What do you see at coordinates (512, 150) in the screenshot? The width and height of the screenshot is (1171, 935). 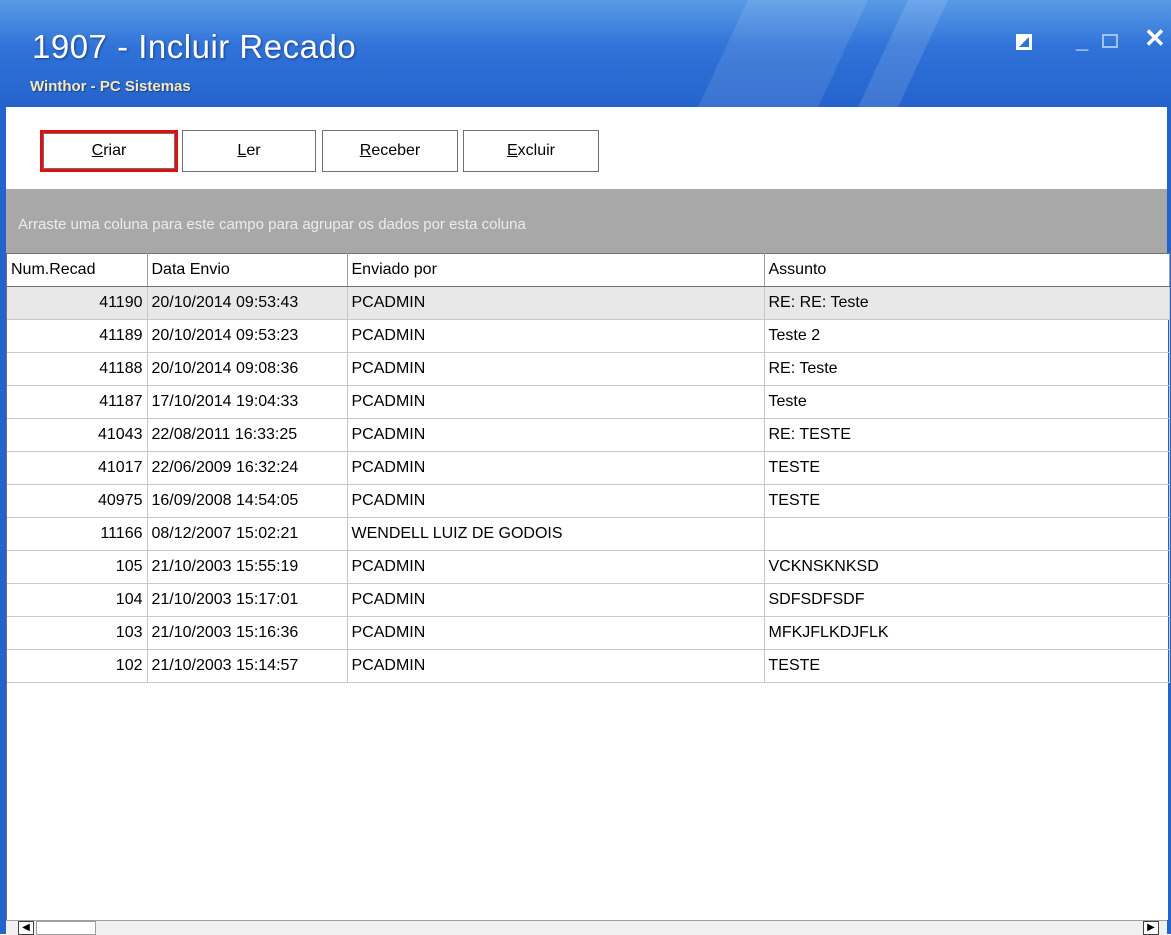 I see `excluir-accel: E` at bounding box center [512, 150].